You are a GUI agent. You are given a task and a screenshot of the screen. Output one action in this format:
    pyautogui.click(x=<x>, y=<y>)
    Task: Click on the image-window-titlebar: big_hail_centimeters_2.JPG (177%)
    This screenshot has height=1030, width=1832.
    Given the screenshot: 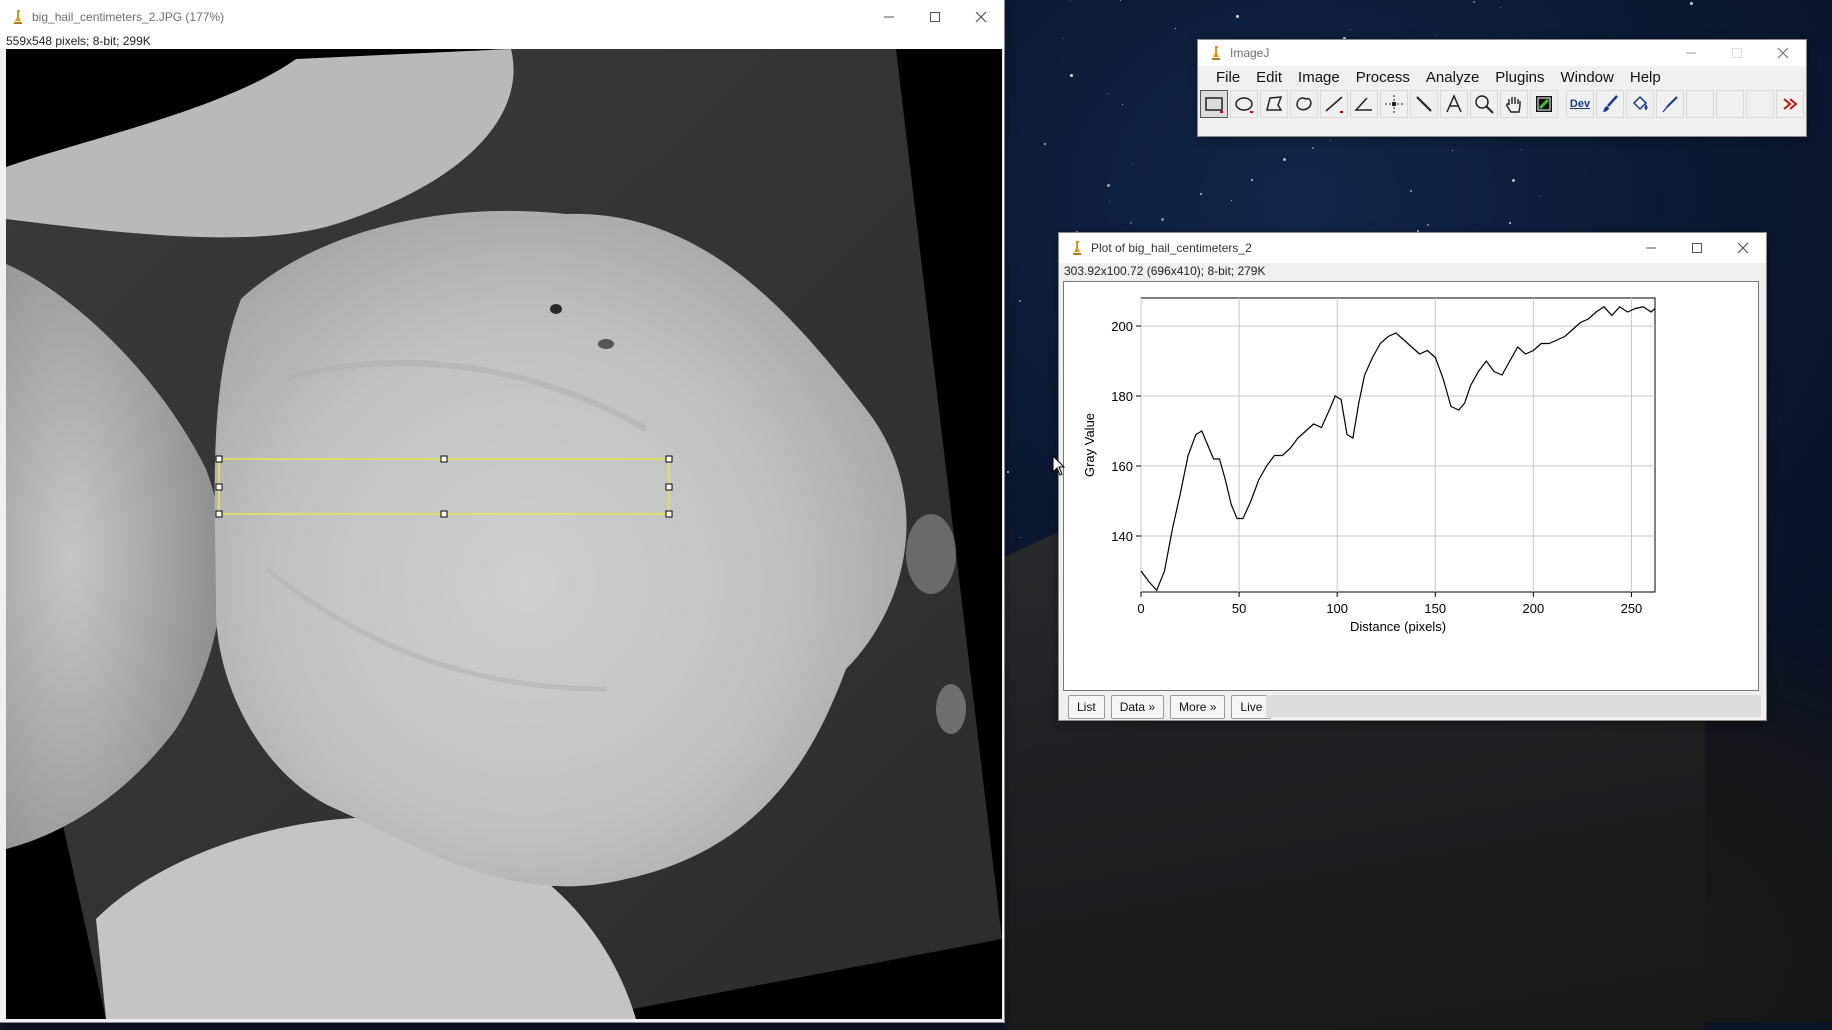 What is the action you would take?
    pyautogui.click(x=502, y=17)
    